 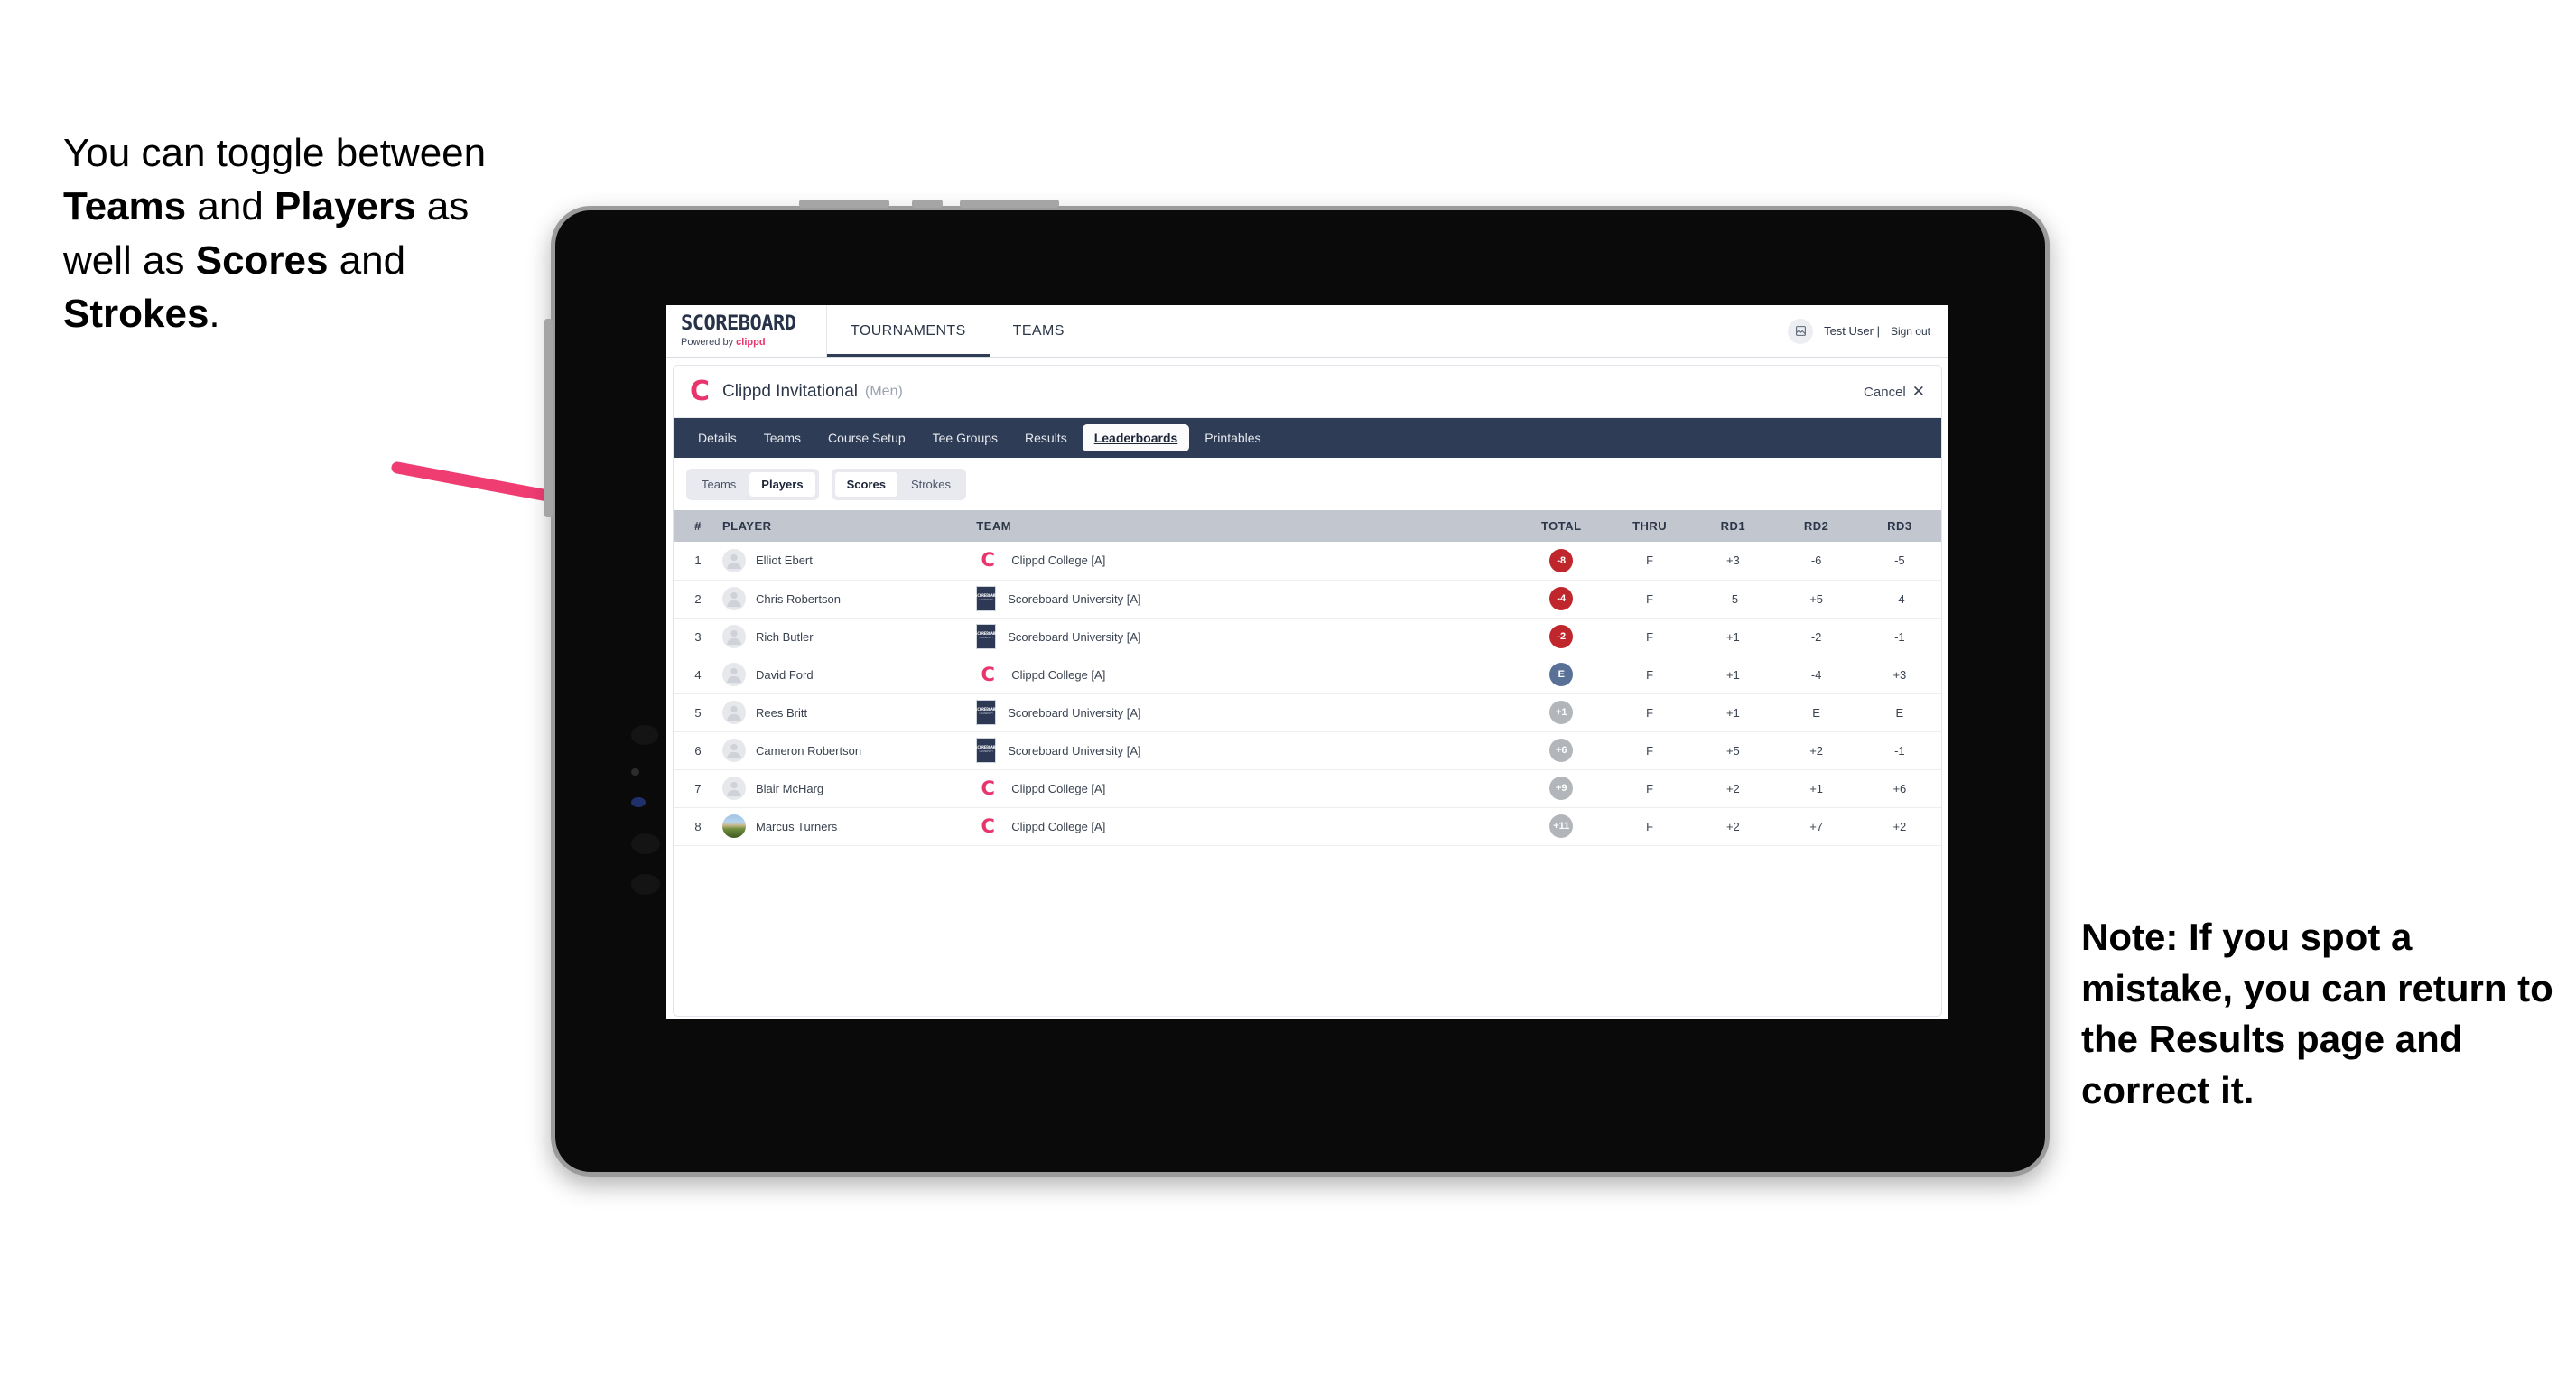 I want to click on col-header-rd1: RD1, so click(x=1733, y=526).